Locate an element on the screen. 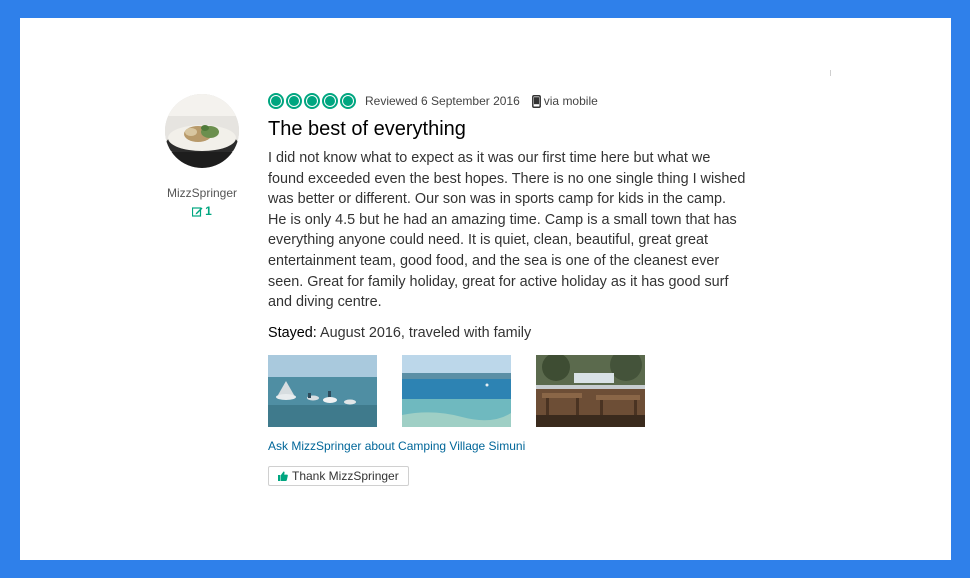 The width and height of the screenshot is (970, 578). review-photos is located at coordinates (456, 391).